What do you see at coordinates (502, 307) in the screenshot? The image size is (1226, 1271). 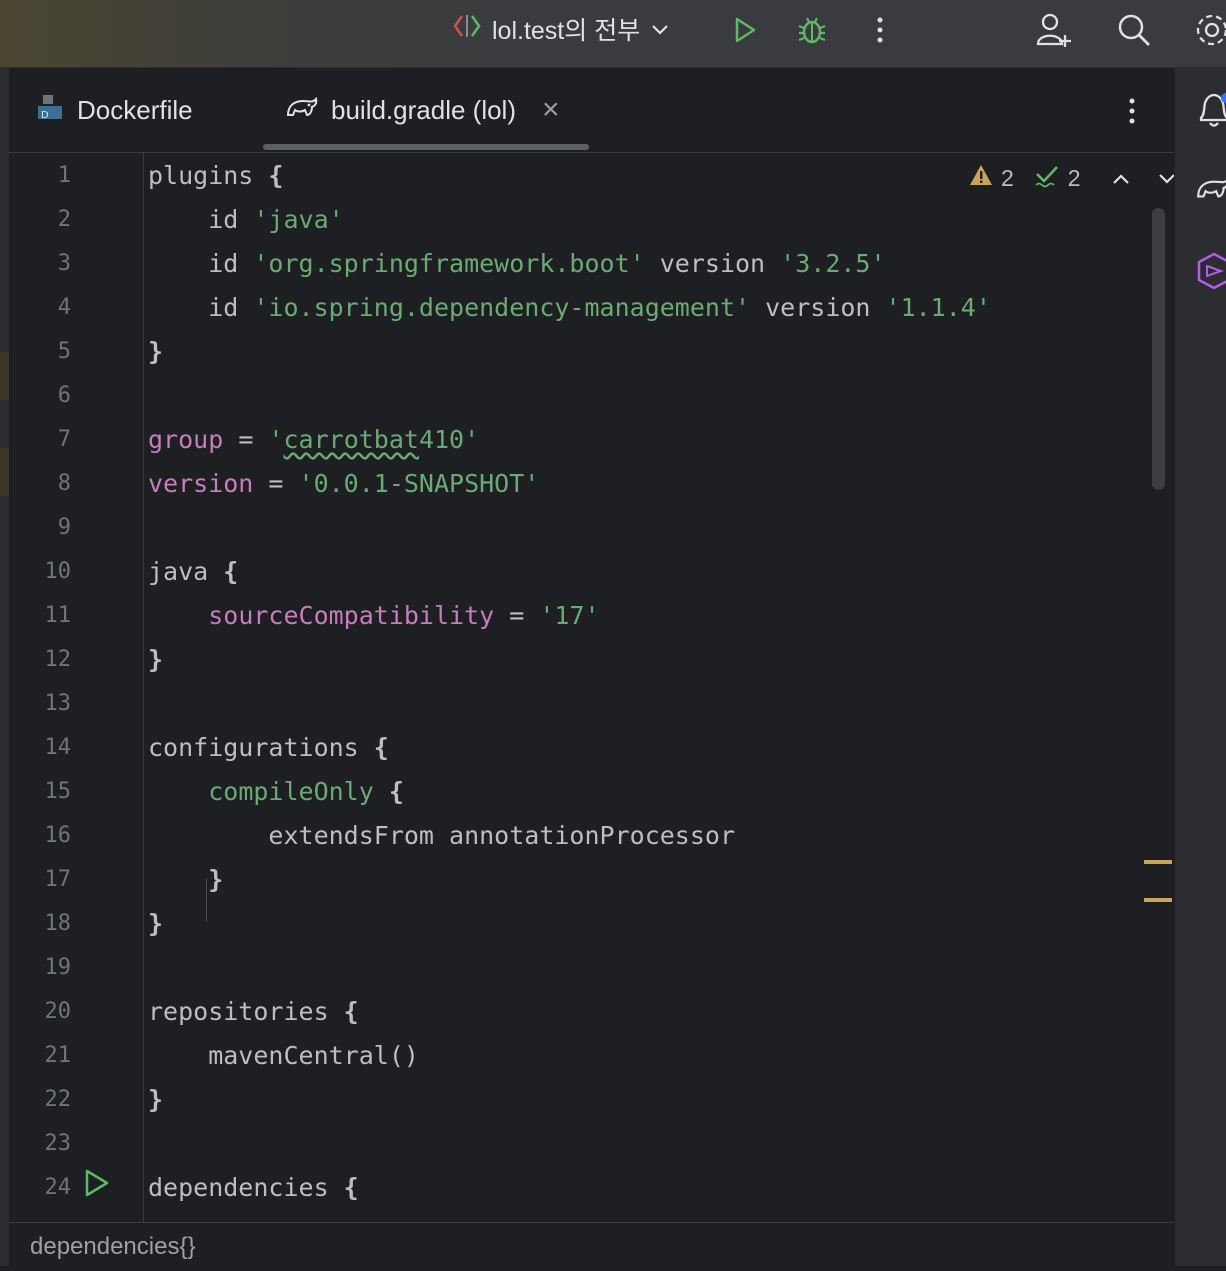 I see `code-token: 'io.spring.dependency-management'` at bounding box center [502, 307].